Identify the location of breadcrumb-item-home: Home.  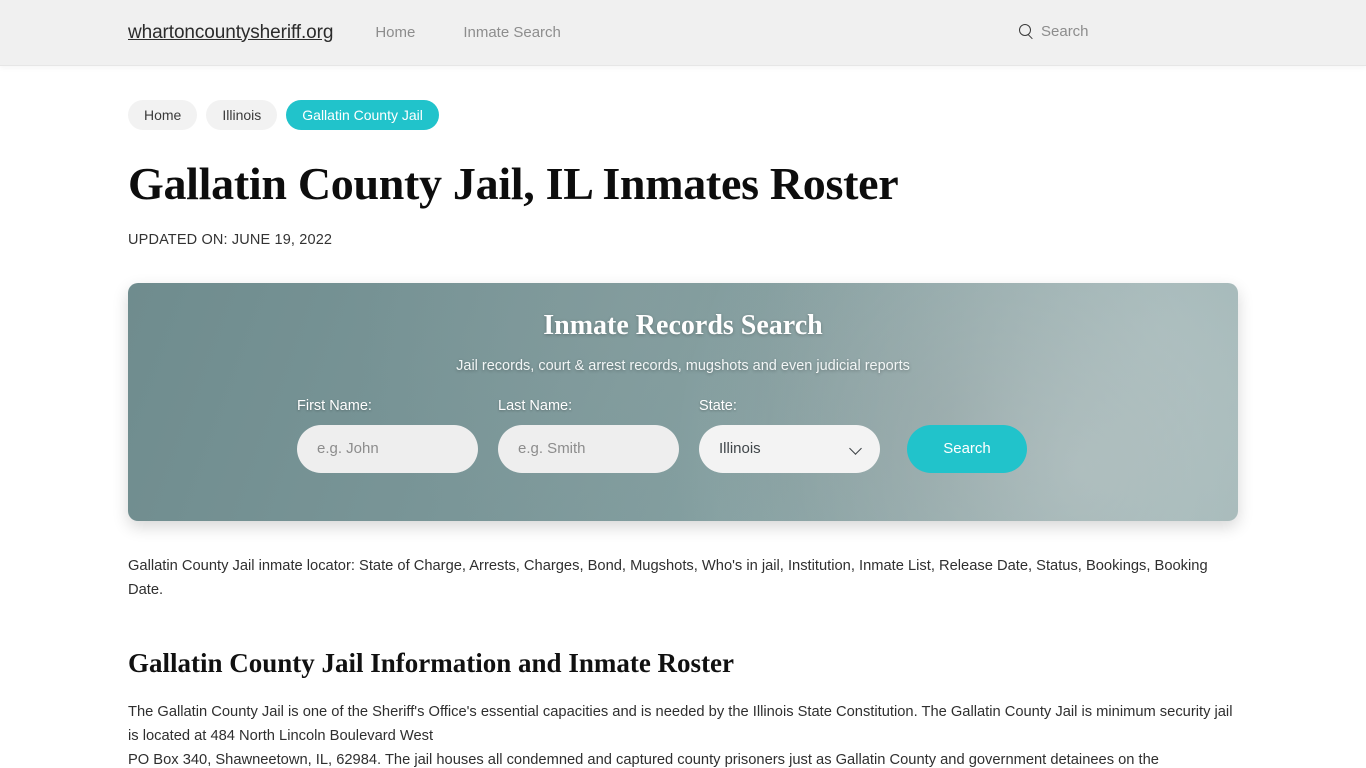
(163, 115).